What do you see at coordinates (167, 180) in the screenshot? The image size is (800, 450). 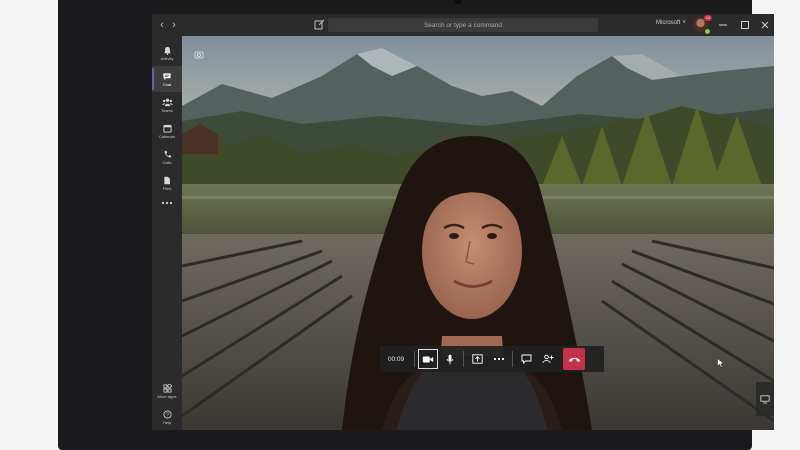 I see `file-icon` at bounding box center [167, 180].